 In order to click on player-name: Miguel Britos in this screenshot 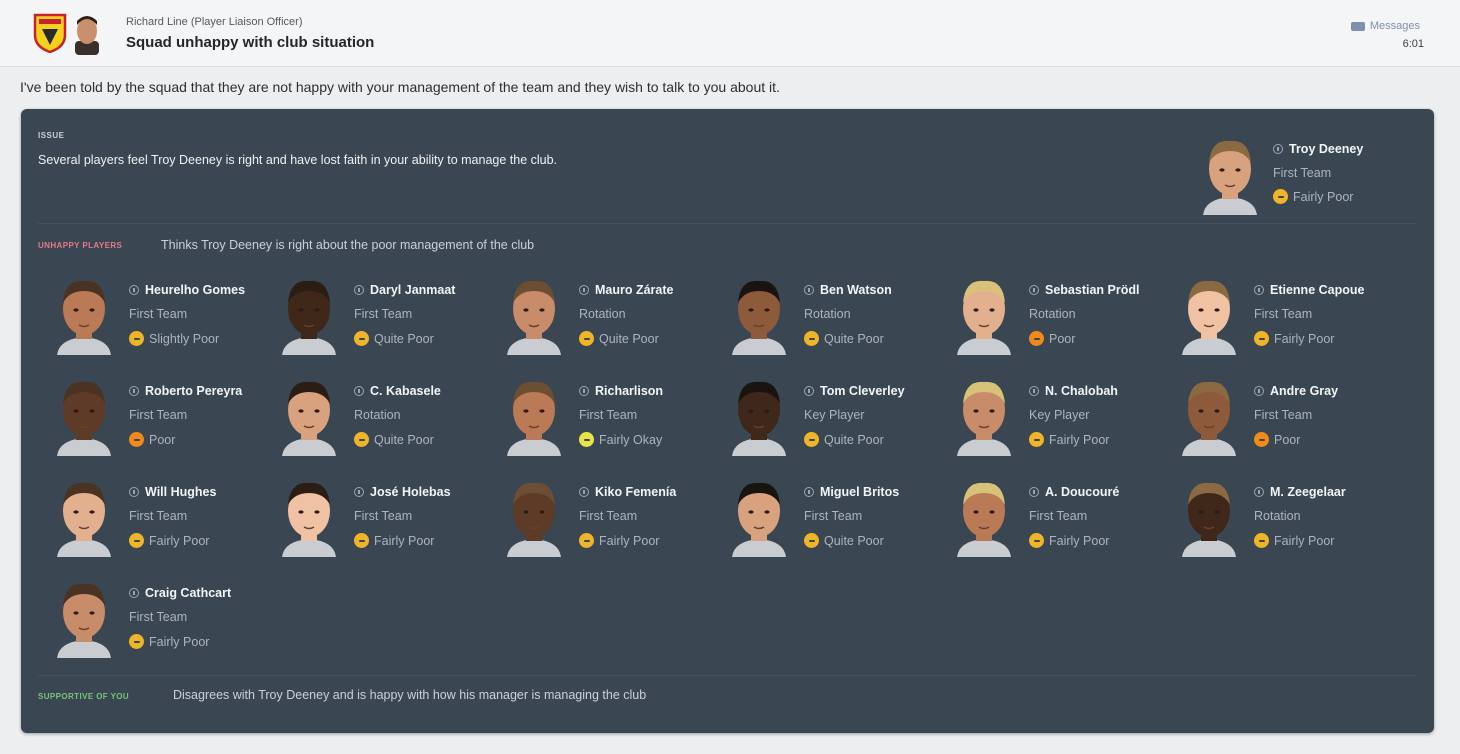, I will do `click(851, 492)`.